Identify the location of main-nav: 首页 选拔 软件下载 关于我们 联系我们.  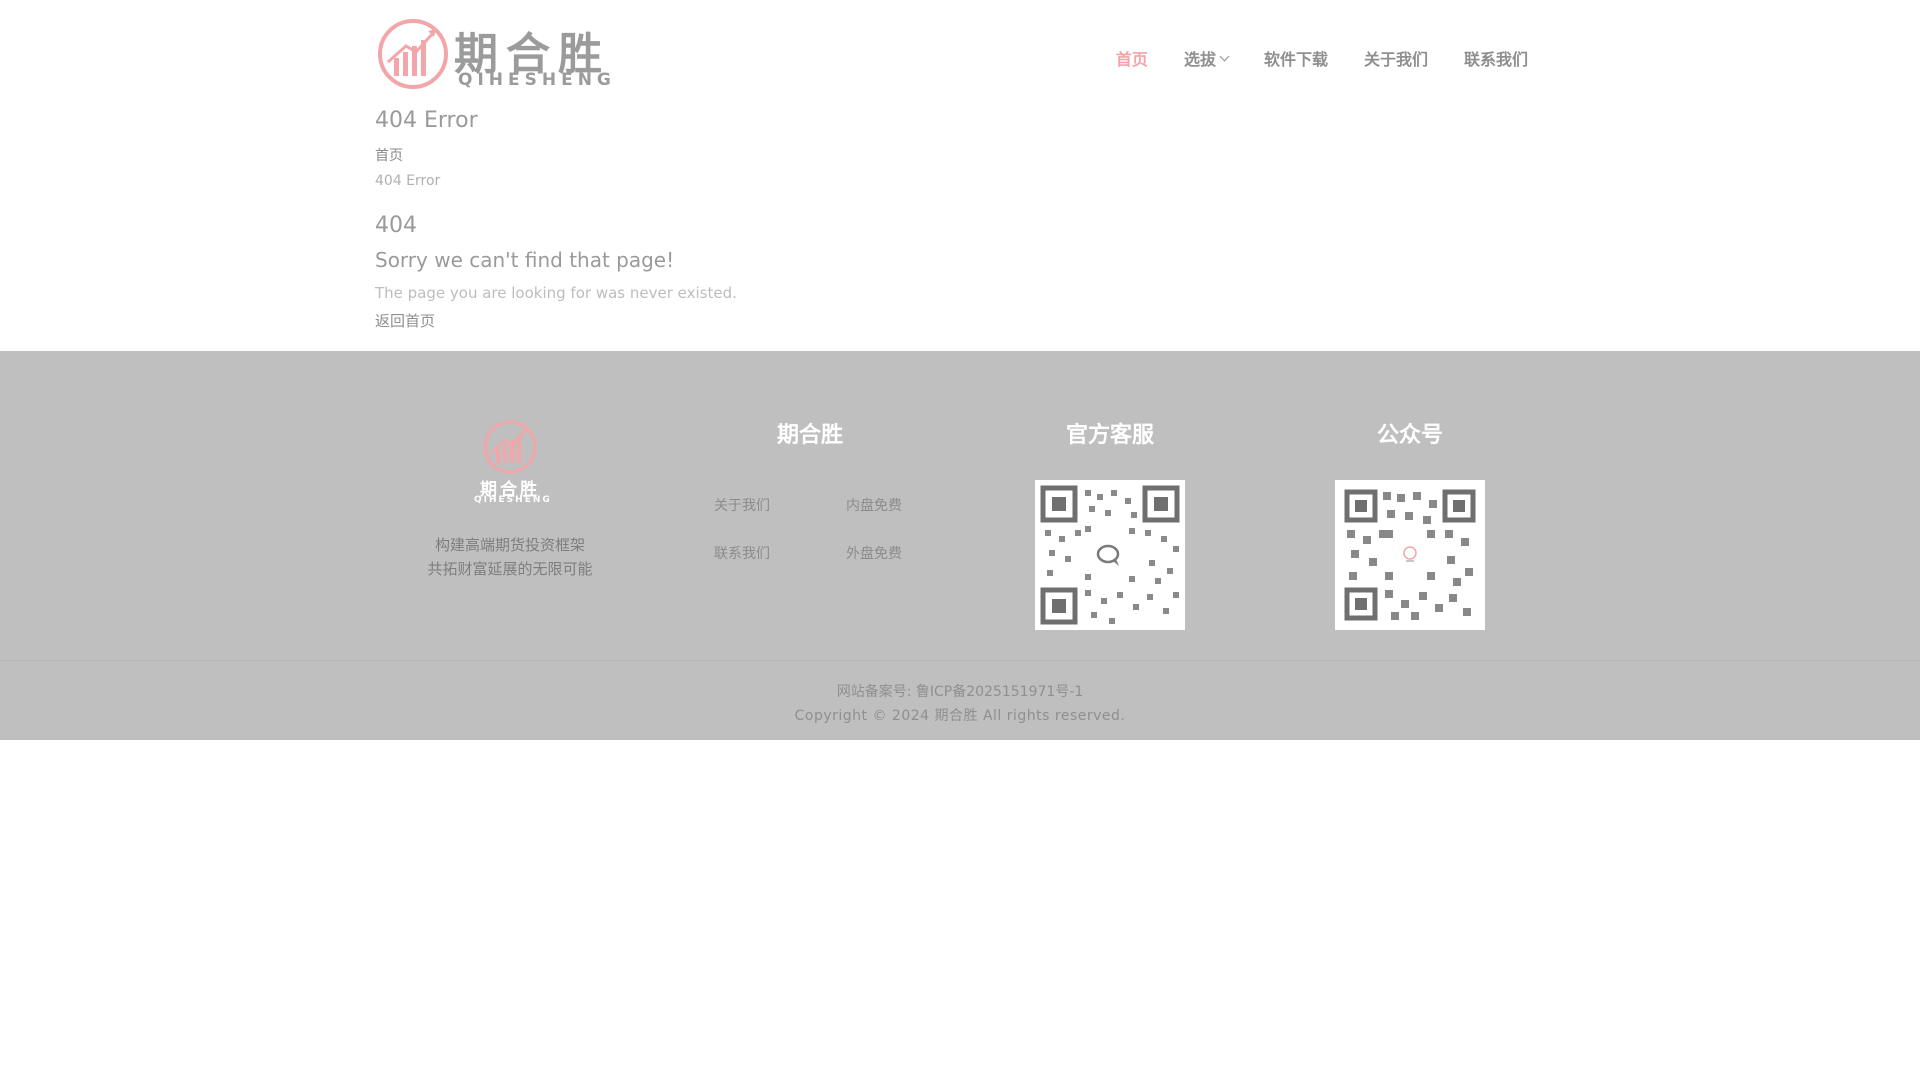
(1304, 58).